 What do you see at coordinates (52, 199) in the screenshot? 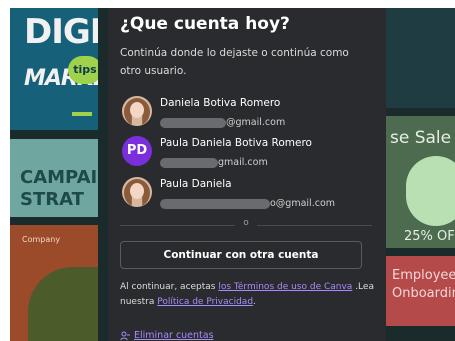
I see `bg-tile-text: STRAT` at bounding box center [52, 199].